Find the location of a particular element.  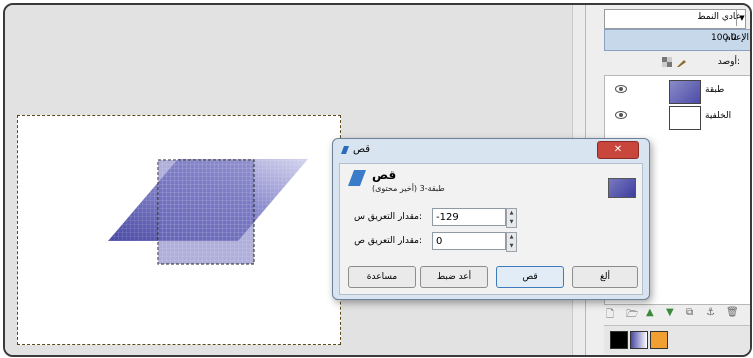

lower-layer-icon: ▼ is located at coordinates (670, 312).